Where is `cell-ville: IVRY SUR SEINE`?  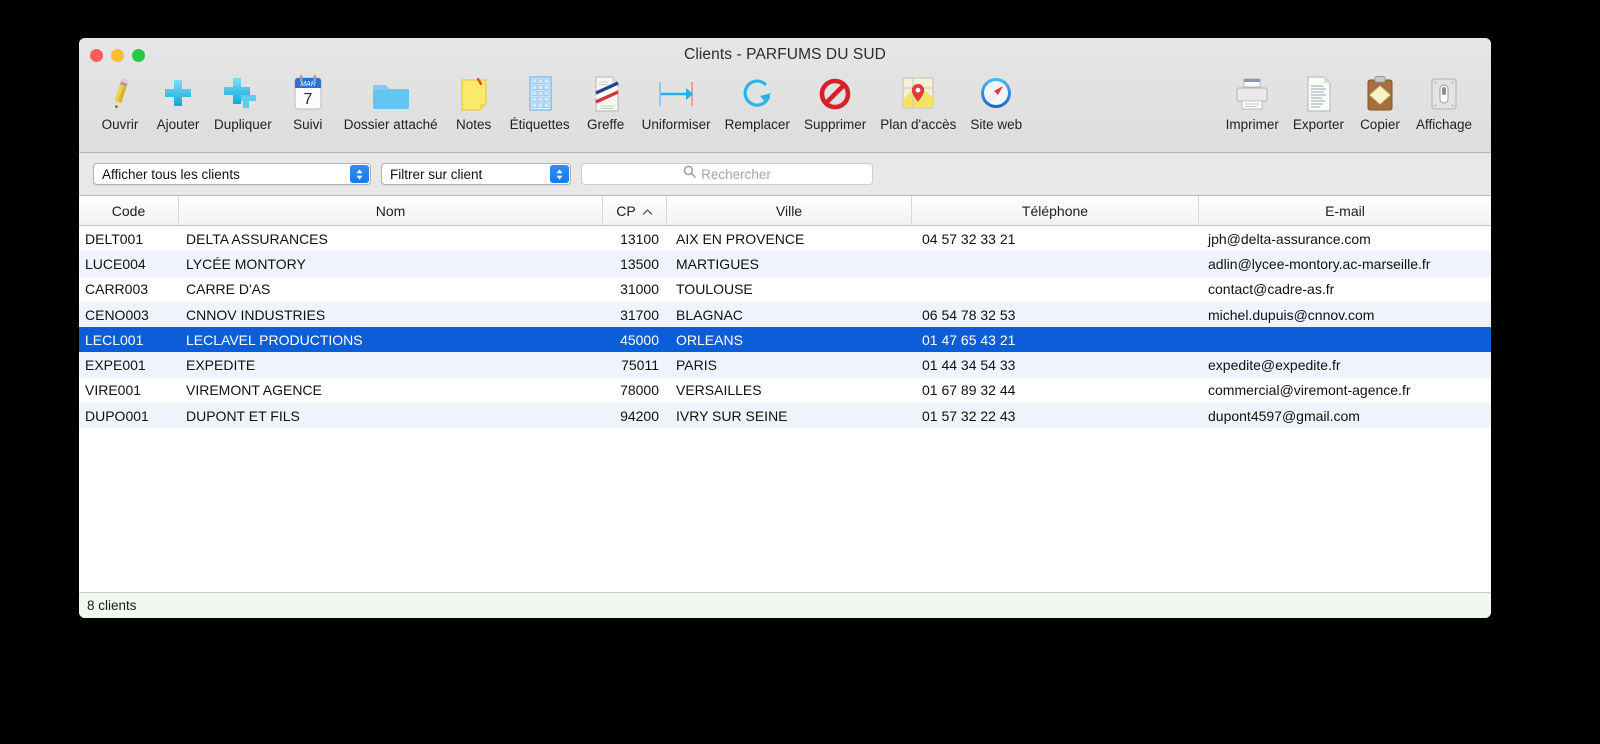 cell-ville: IVRY SUR SEINE is located at coordinates (732, 415).